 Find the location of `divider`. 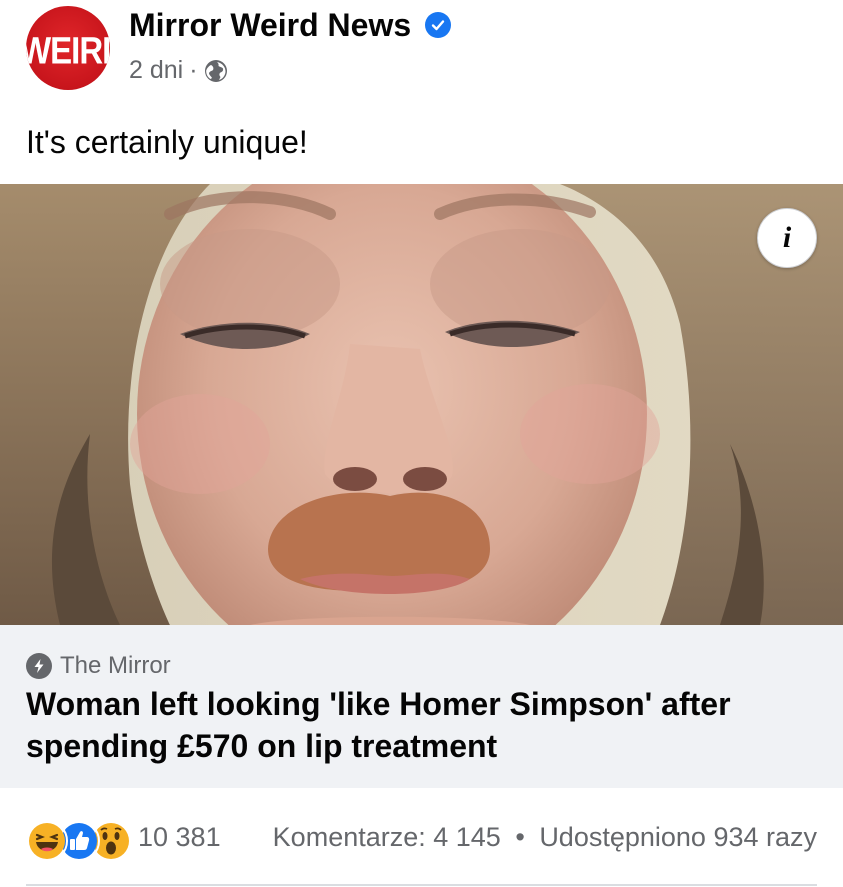

divider is located at coordinates (421, 885).